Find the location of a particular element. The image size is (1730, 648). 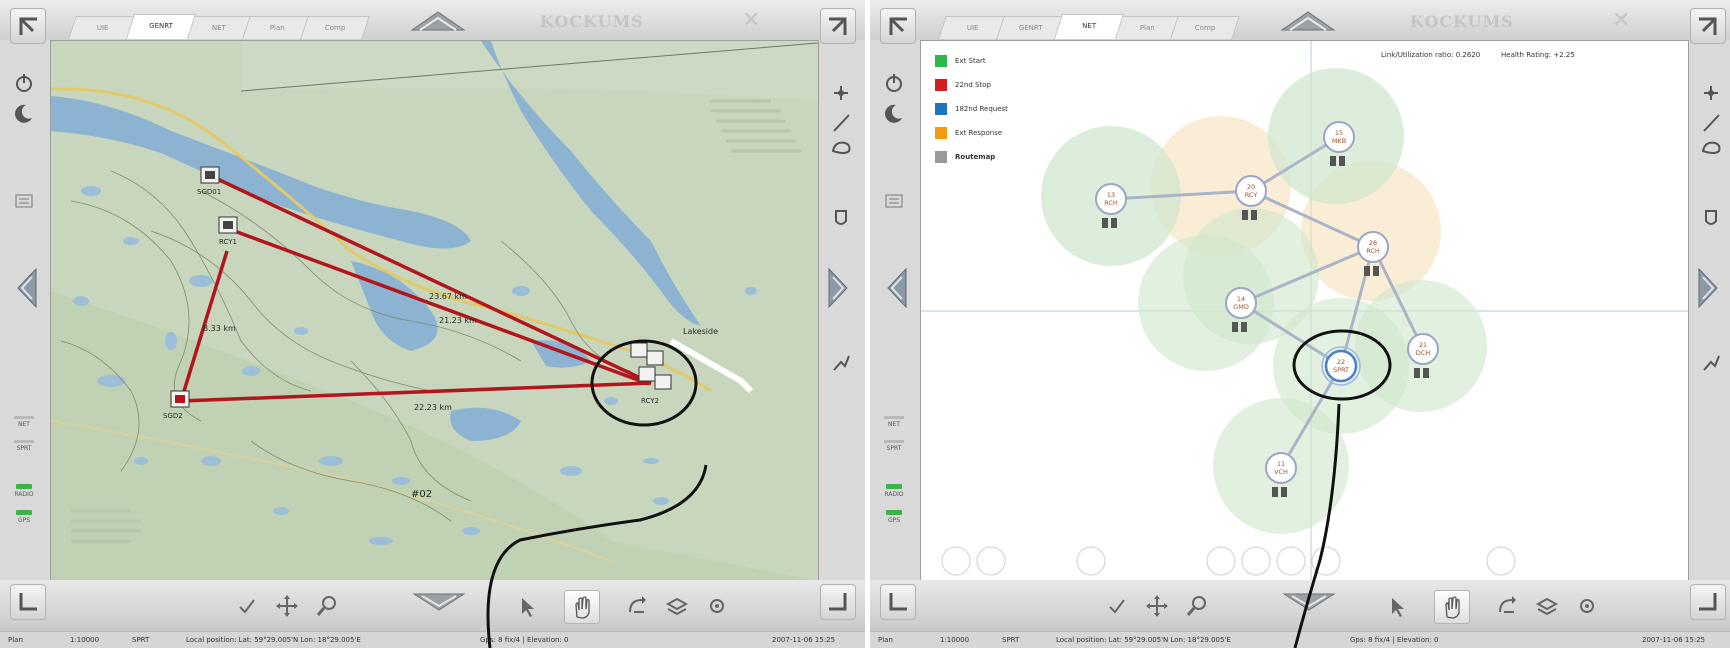

svg-text: SPRT is located at coordinates (1341, 370).